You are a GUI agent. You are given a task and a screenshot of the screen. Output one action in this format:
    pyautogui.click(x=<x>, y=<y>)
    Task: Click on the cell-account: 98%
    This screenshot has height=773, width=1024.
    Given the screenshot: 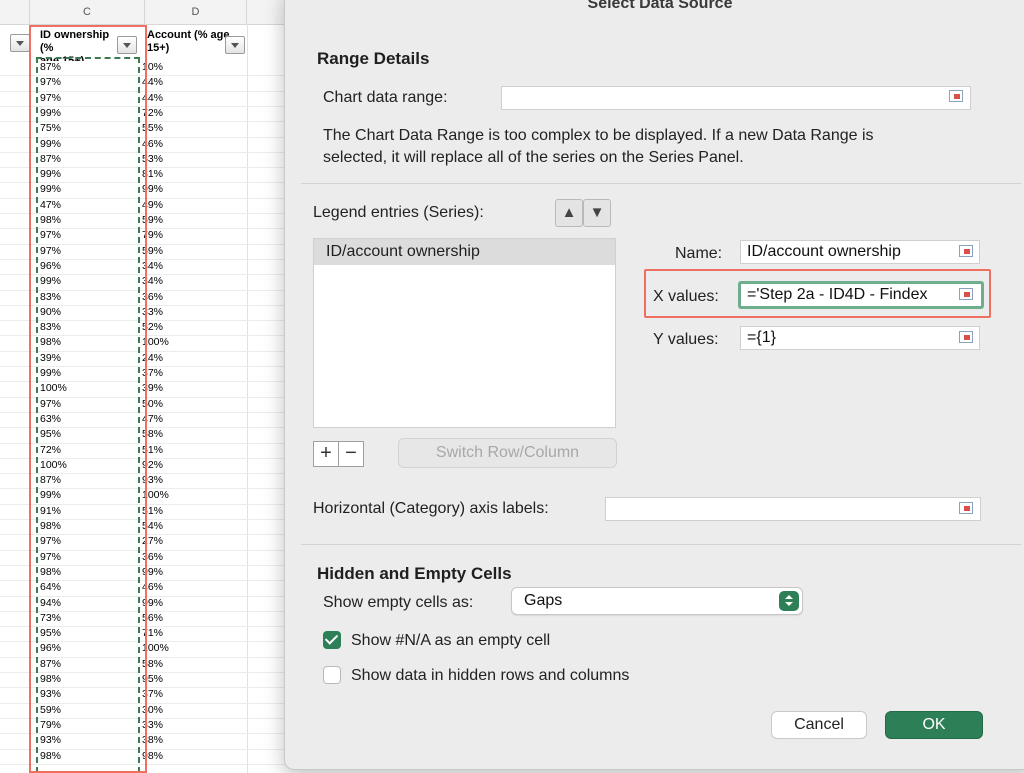 What is the action you would take?
    pyautogui.click(x=187, y=756)
    